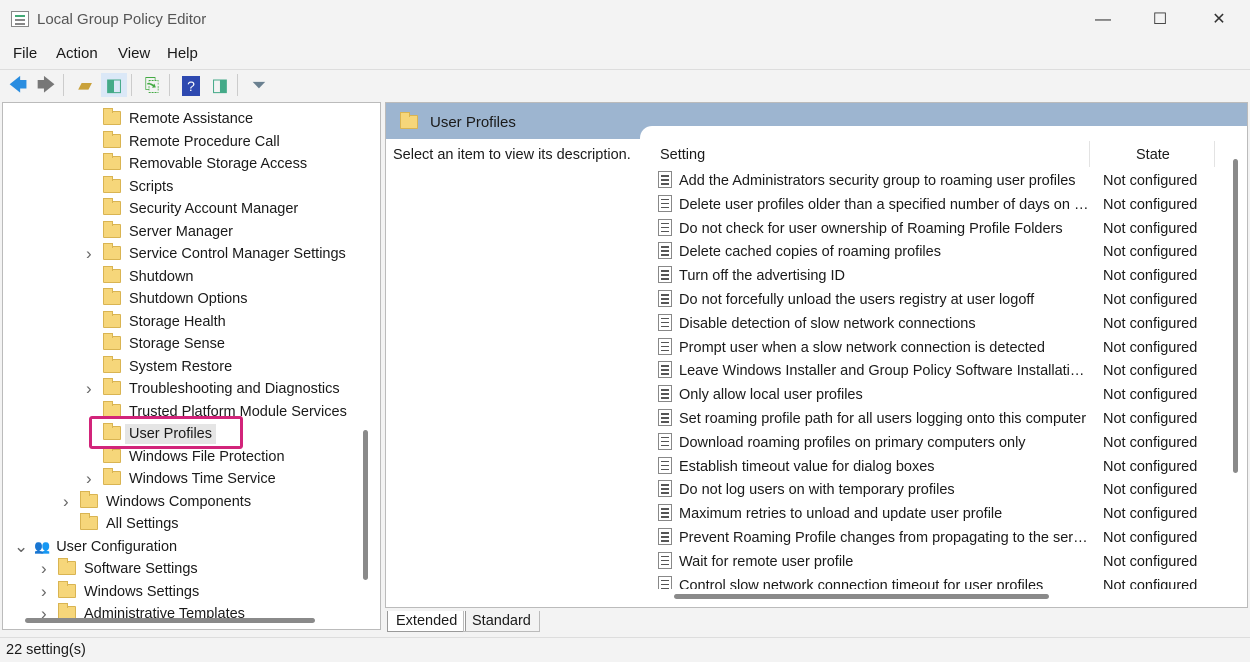 The height and width of the screenshot is (662, 1250). I want to click on filter-icon: ⏷, so click(259, 85).